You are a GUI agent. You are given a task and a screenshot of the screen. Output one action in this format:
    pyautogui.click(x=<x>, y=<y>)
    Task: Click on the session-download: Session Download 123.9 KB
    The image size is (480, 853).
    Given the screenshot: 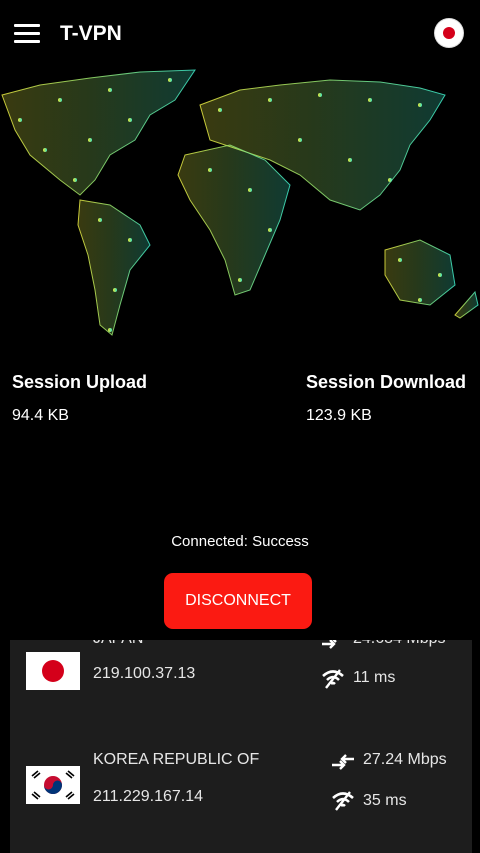 What is the action you would take?
    pyautogui.click(x=386, y=398)
    